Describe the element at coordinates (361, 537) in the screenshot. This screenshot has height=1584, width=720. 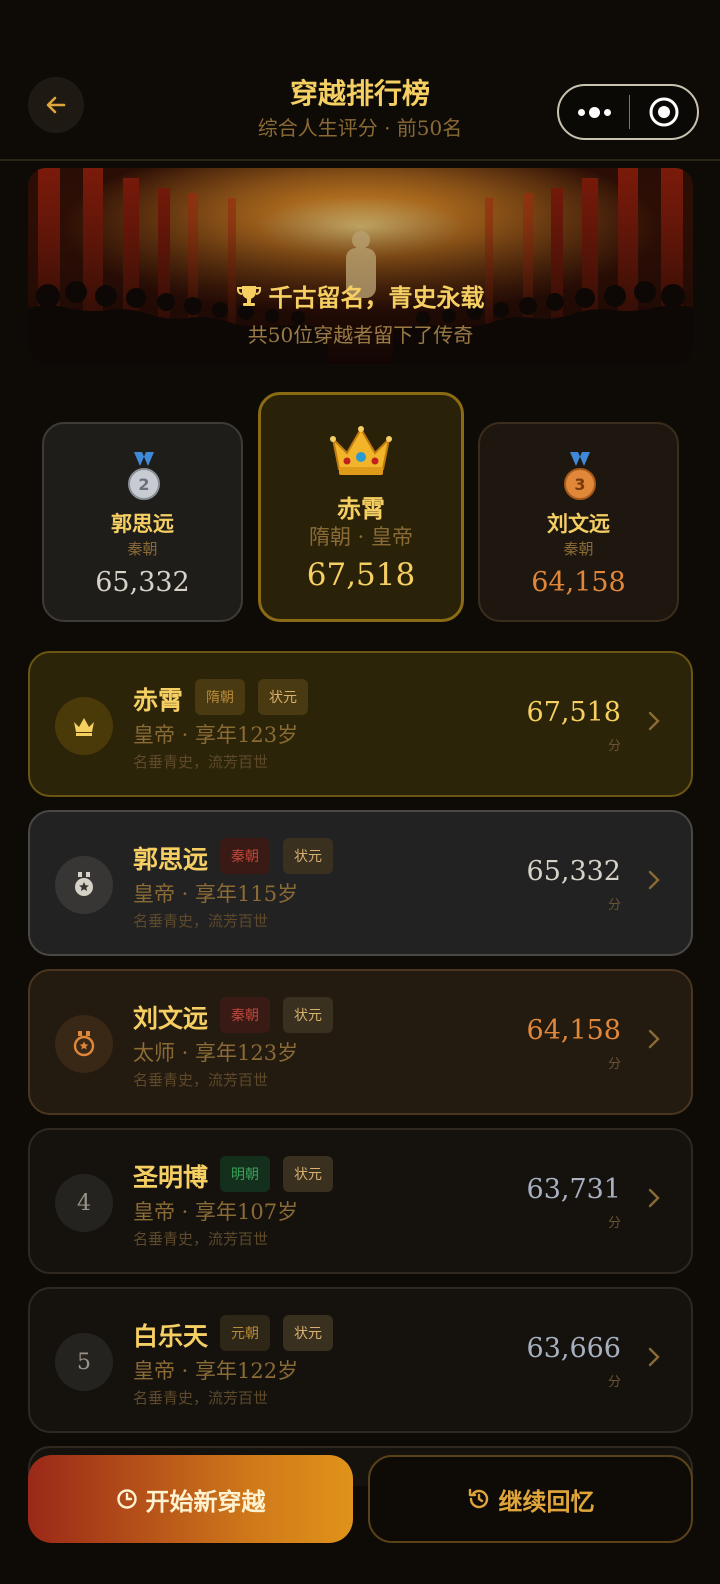
I see `podium-first-dynasty: 隋朝 · 皇帝` at that location.